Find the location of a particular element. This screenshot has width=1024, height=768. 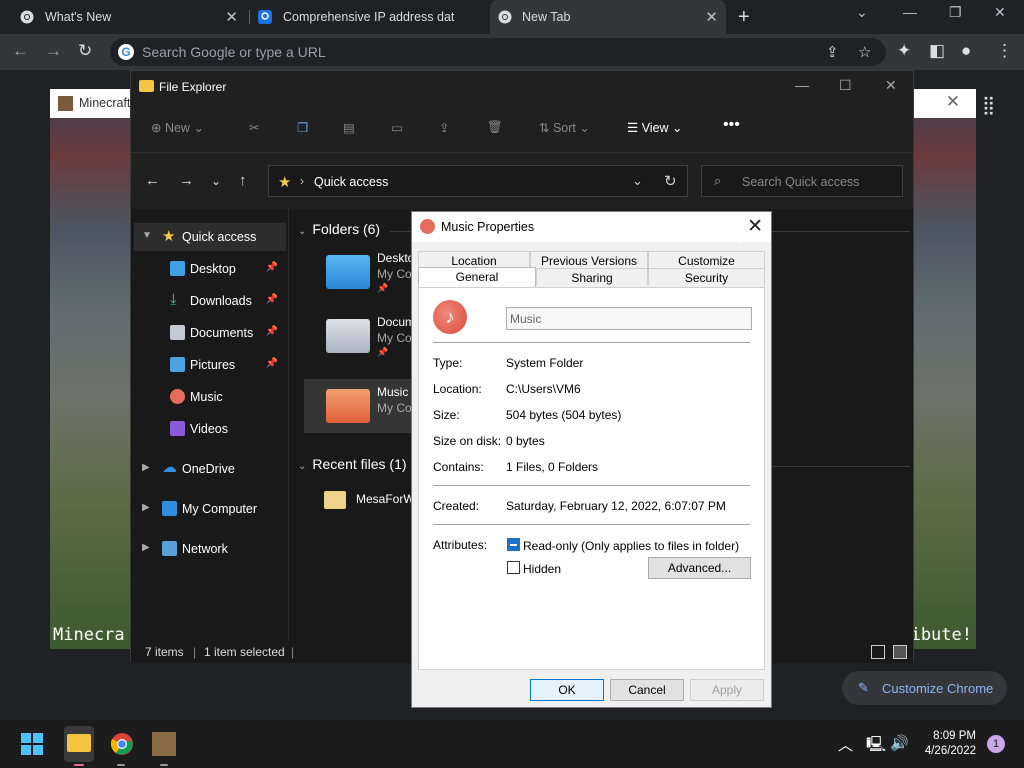

sort-button: ⇅ Sort ⌄ is located at coordinates (564, 127).